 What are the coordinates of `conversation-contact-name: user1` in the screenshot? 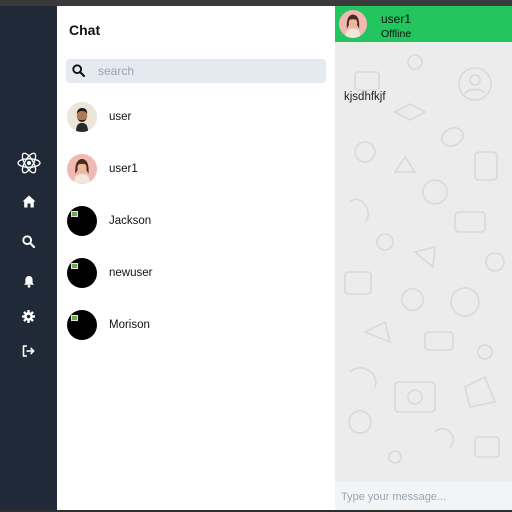 It's located at (396, 19).